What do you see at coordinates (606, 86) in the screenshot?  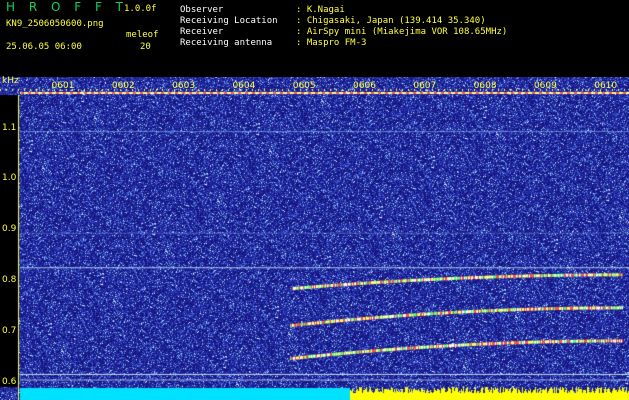 I see `x-tick-label: 0610` at bounding box center [606, 86].